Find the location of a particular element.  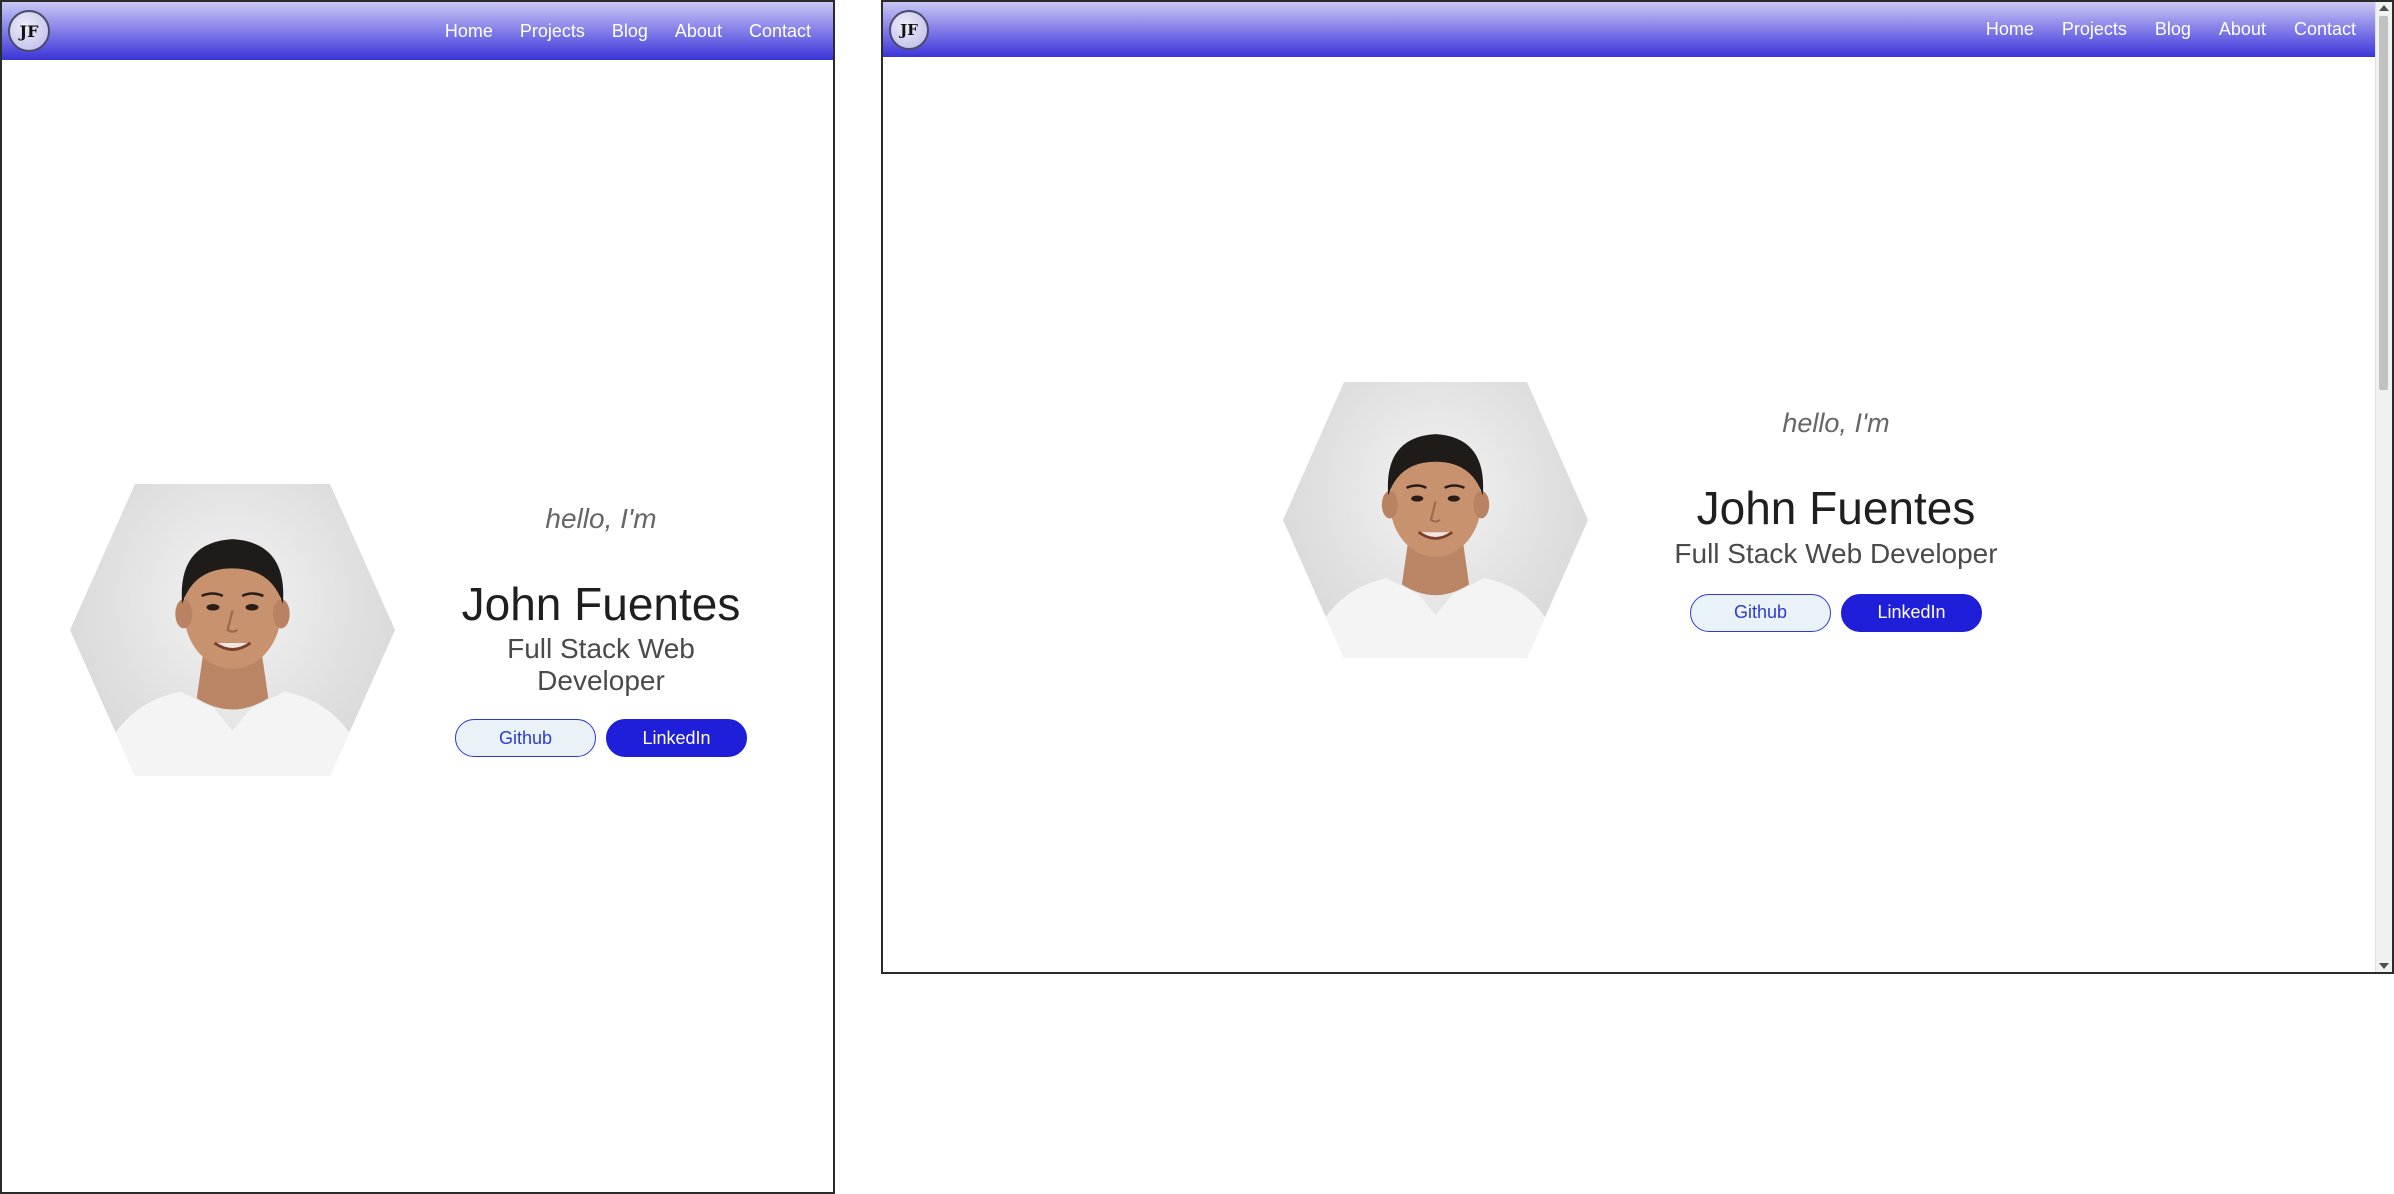

scroll-down-arrow-icon is located at coordinates (2384, 966).